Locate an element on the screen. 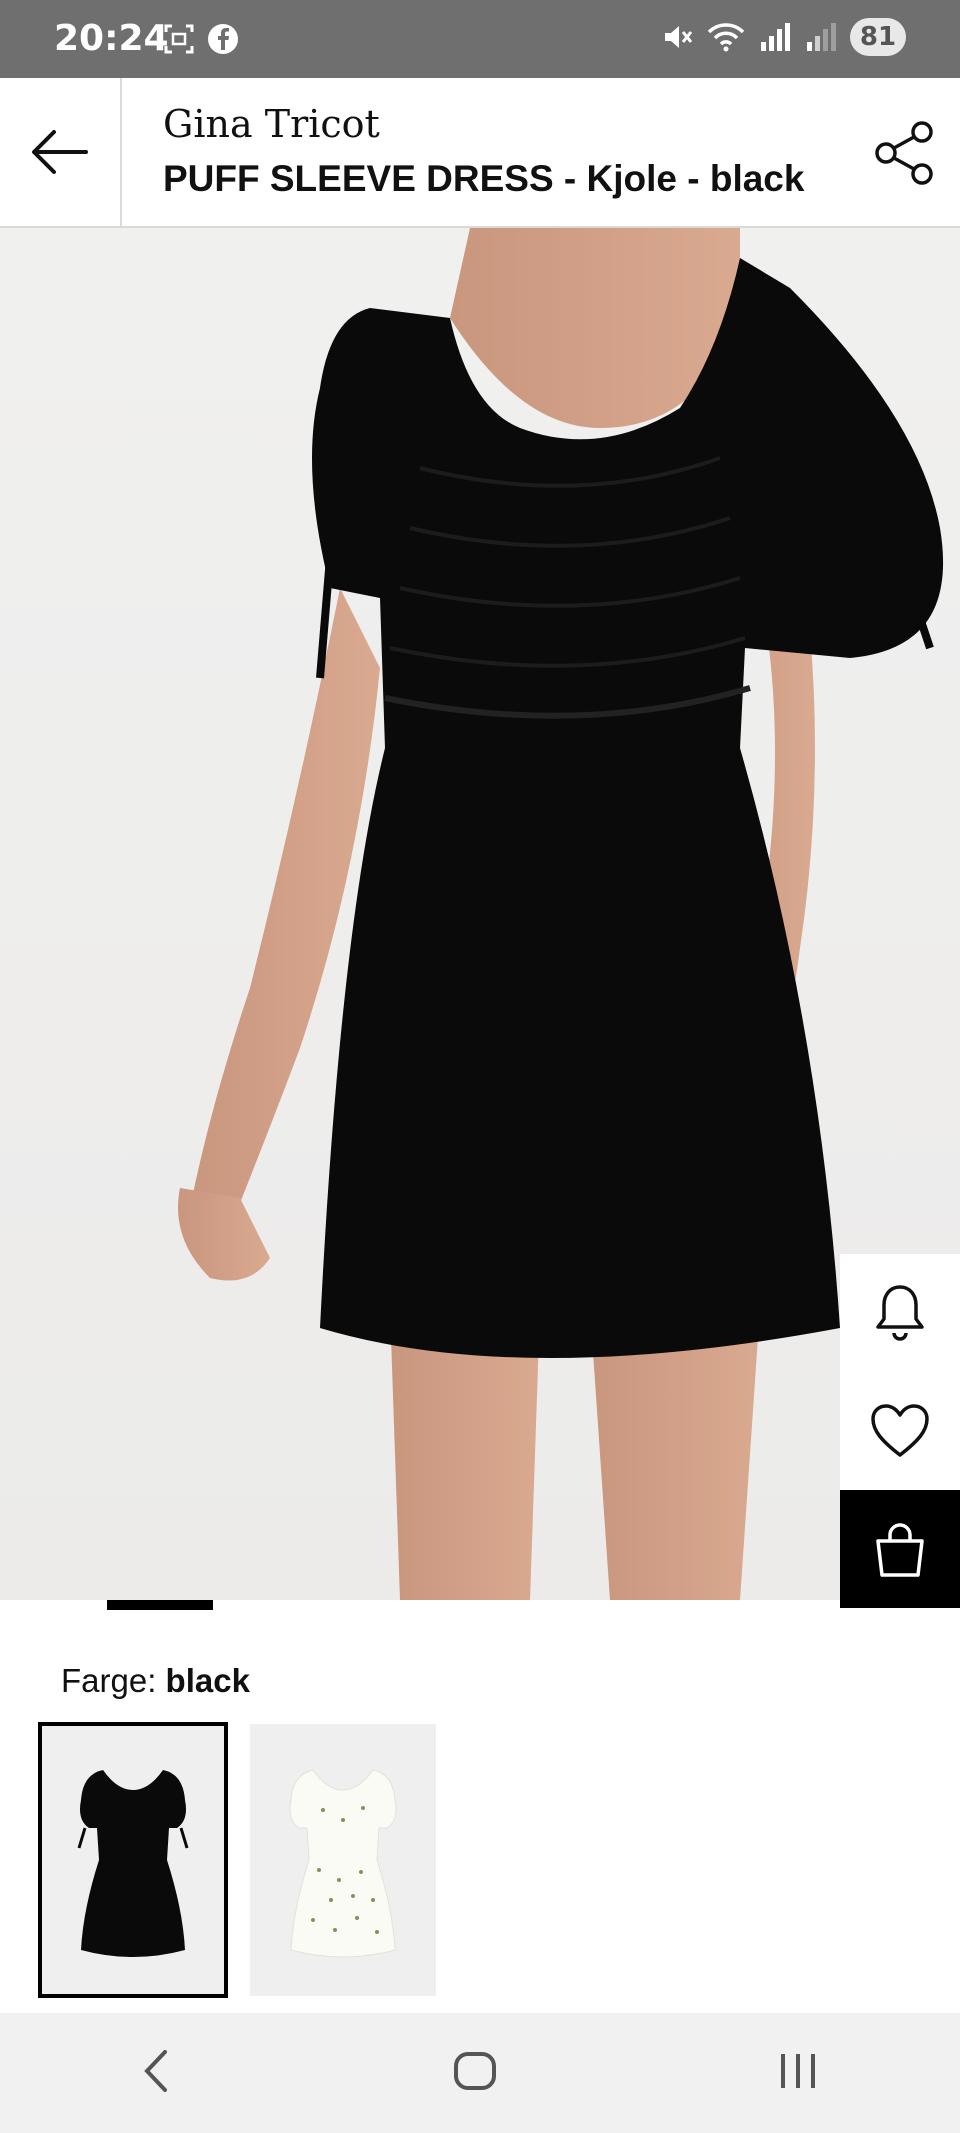  back-arrow-icon is located at coordinates (60, 152).